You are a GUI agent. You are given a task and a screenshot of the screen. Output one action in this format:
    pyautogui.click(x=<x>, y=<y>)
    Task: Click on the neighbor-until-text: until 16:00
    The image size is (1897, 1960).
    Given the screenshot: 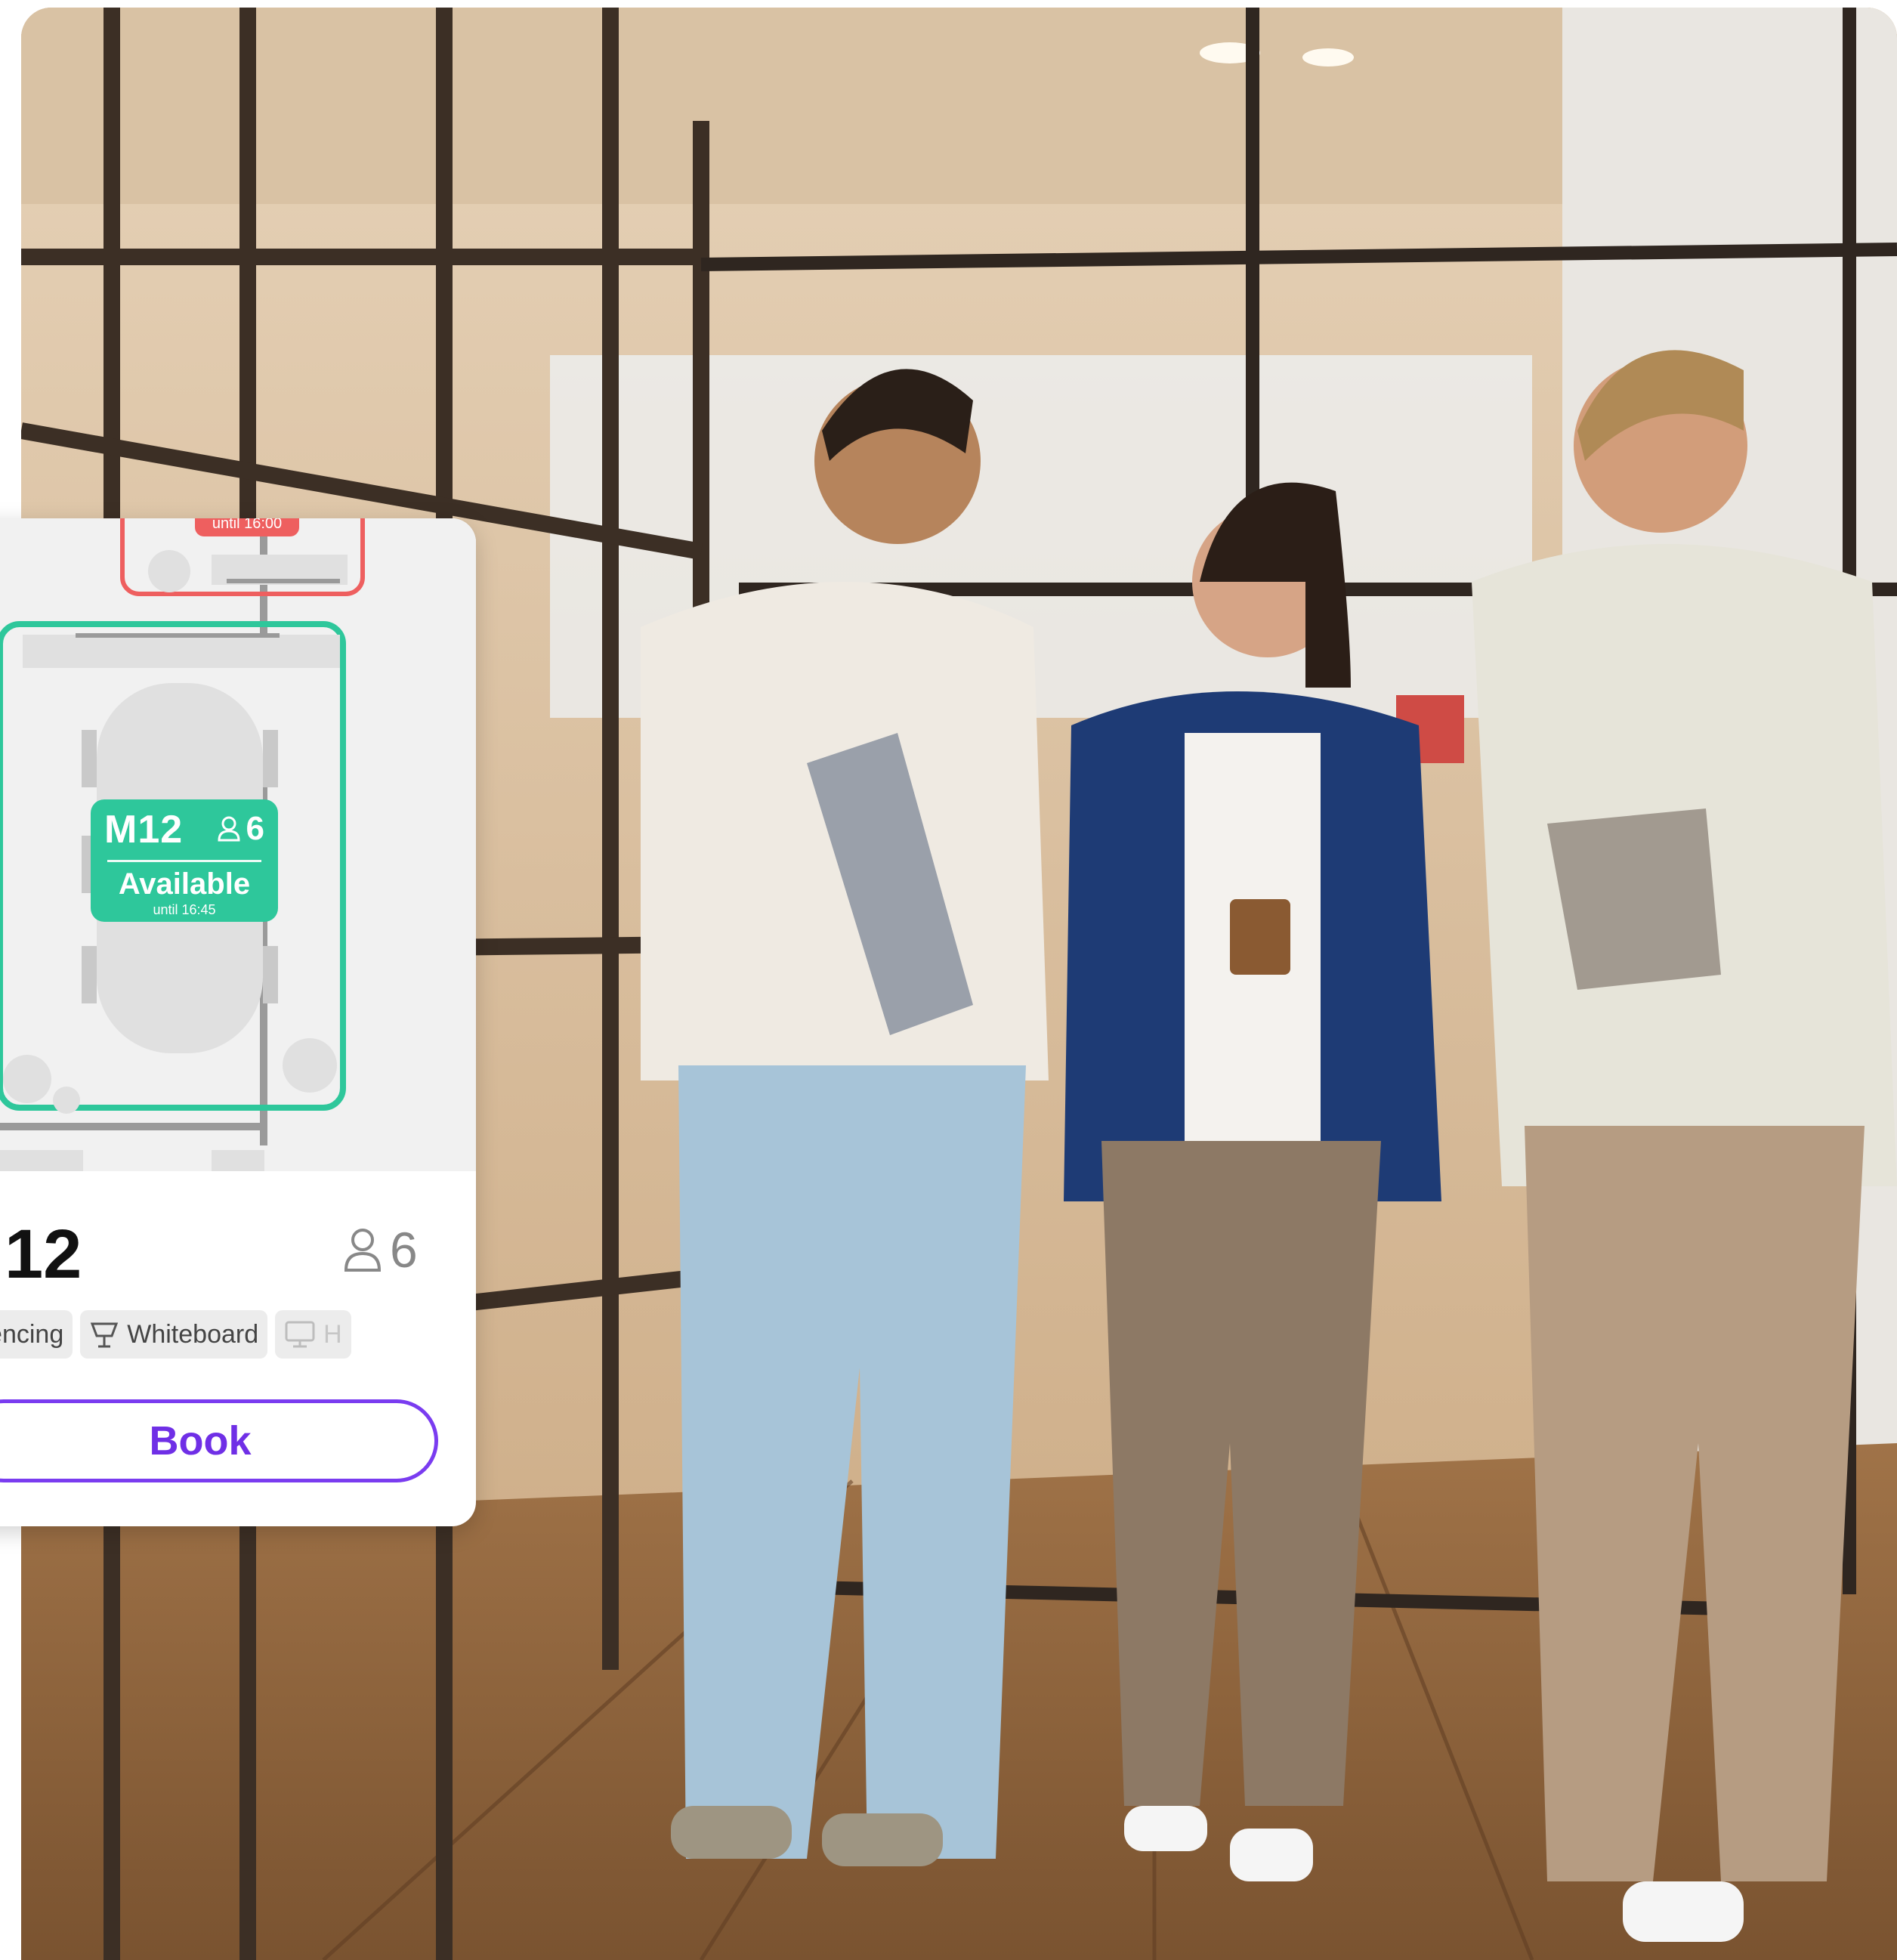 What is the action you would take?
    pyautogui.click(x=247, y=525)
    